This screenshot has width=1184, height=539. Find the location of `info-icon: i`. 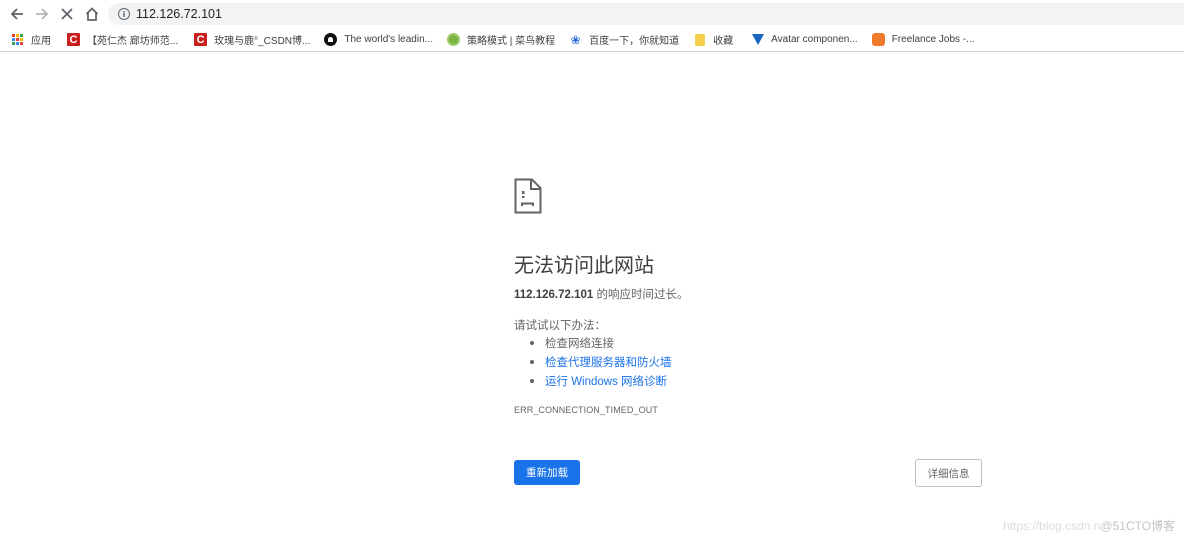

info-icon: i is located at coordinates (124, 14).